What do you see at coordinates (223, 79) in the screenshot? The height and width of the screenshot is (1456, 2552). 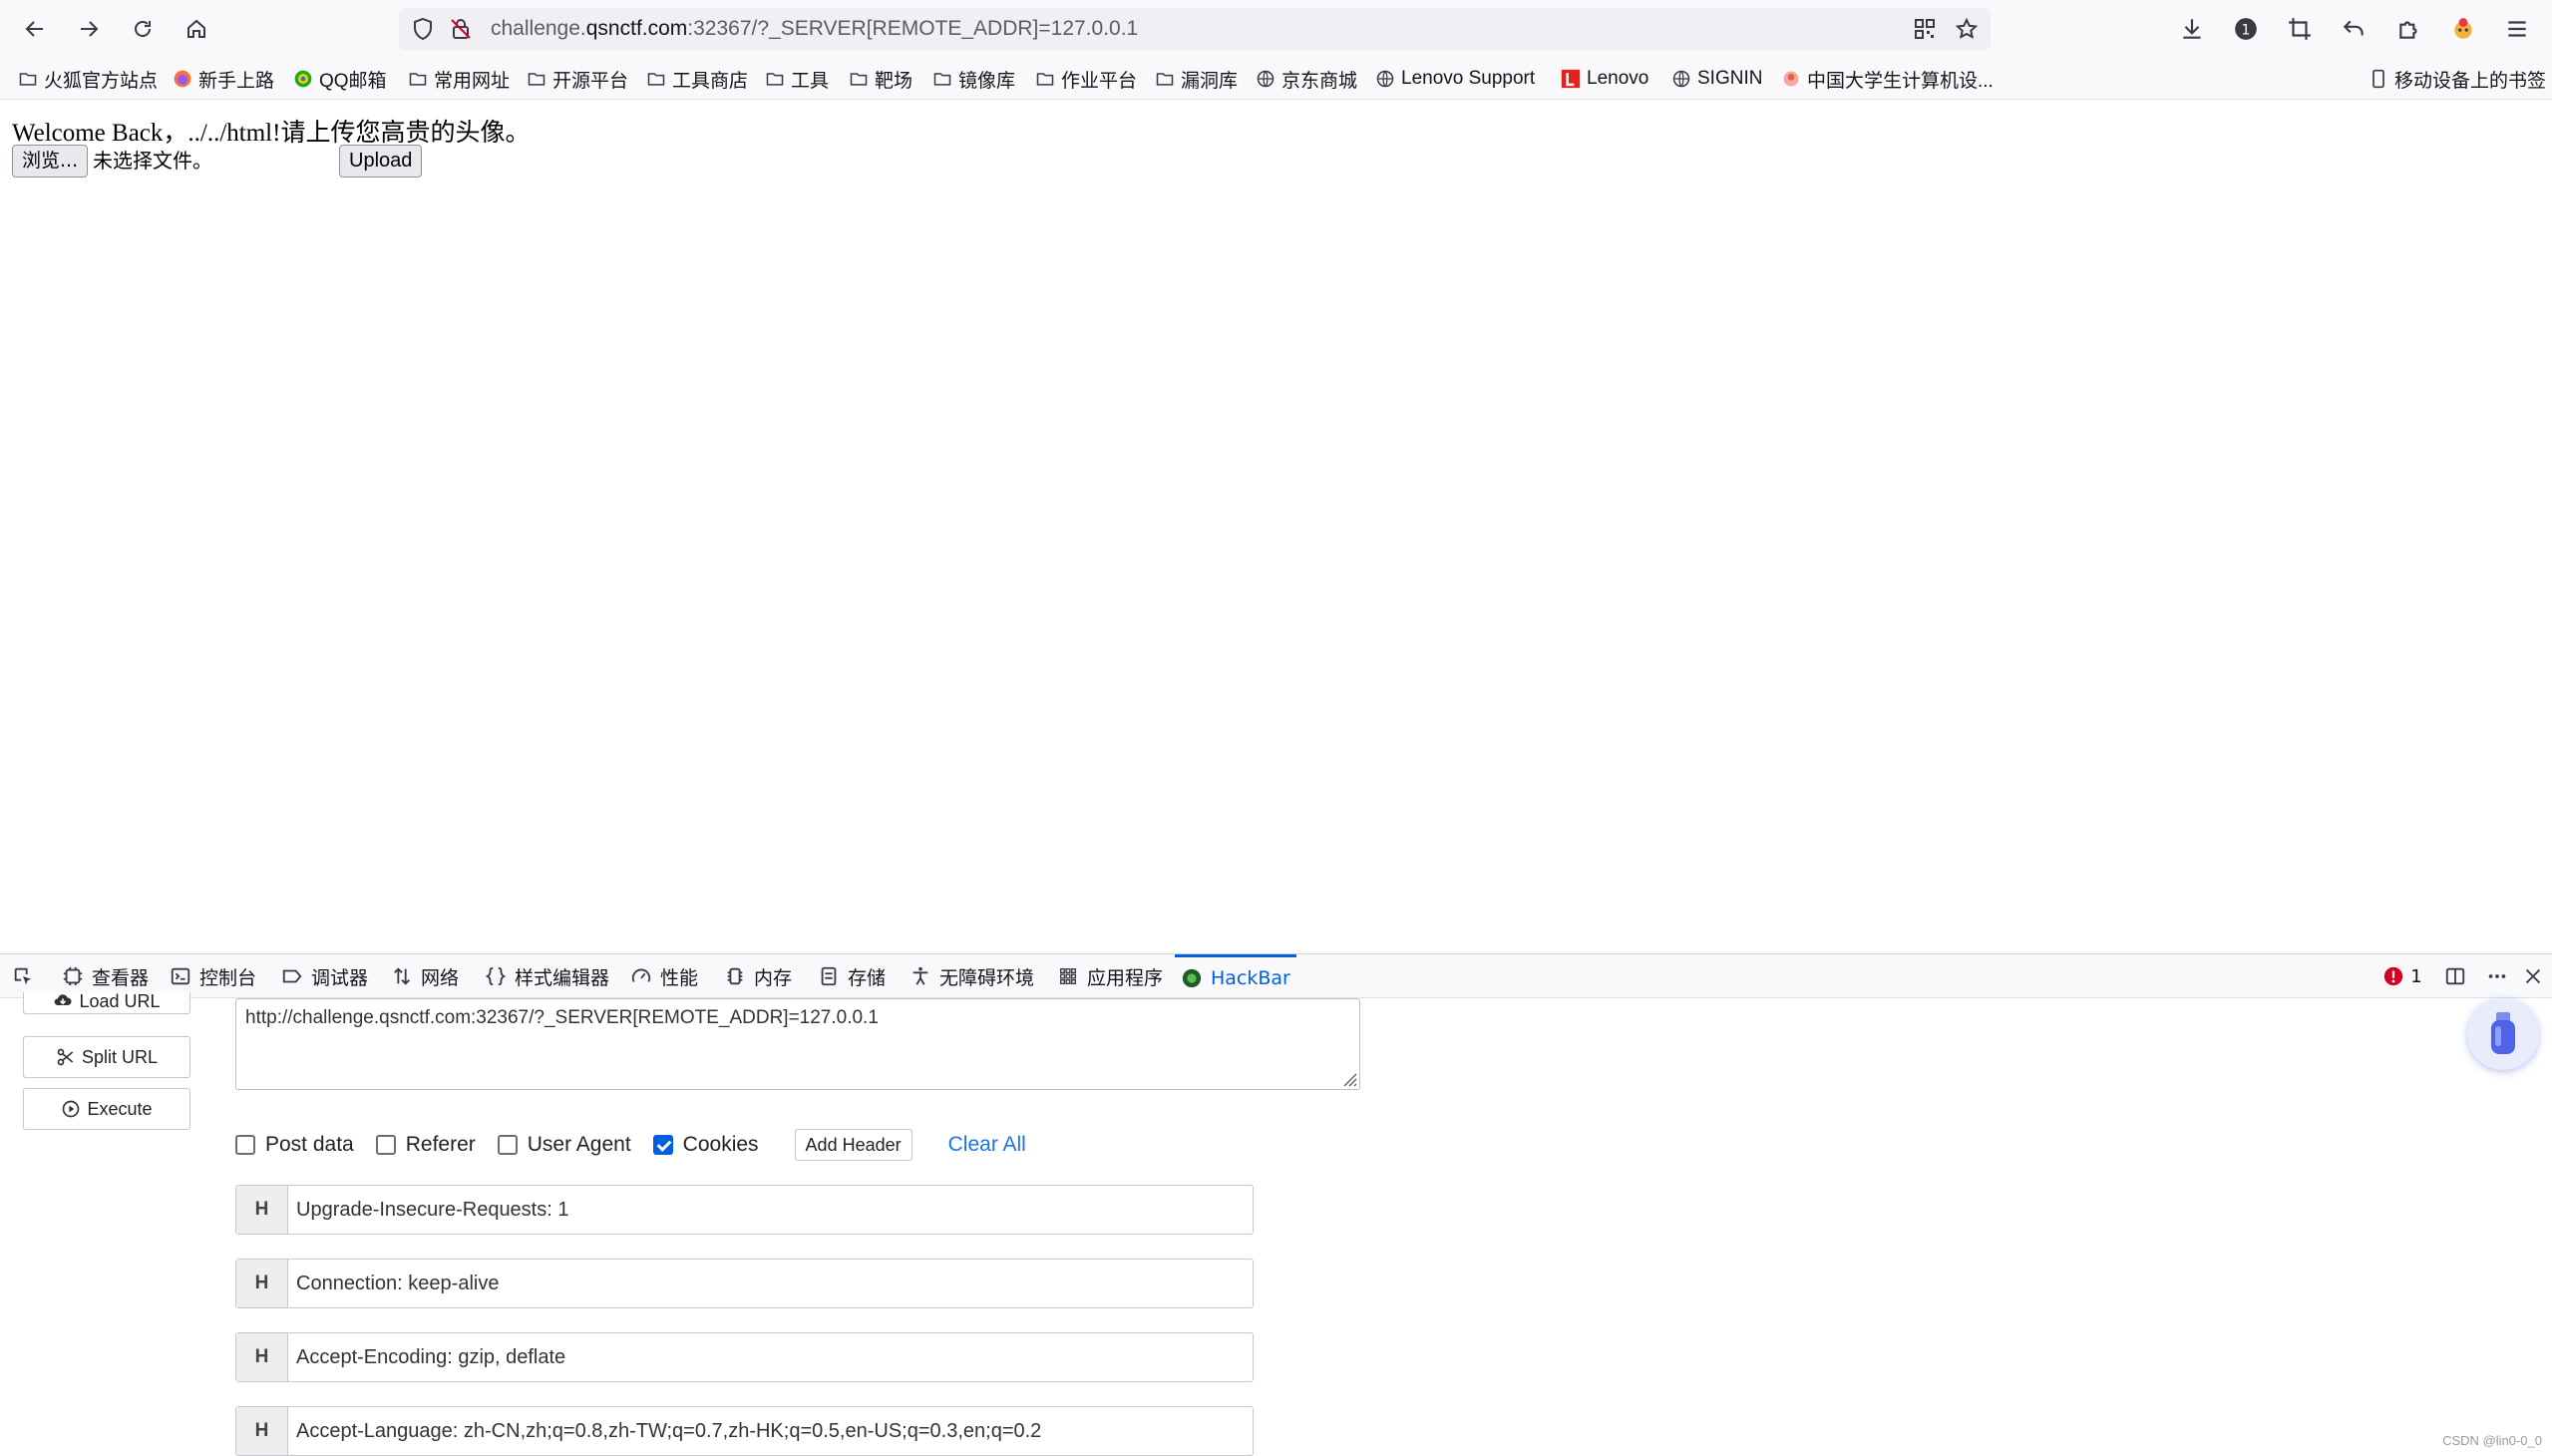 I see `bookmark-link: 新手上路` at bounding box center [223, 79].